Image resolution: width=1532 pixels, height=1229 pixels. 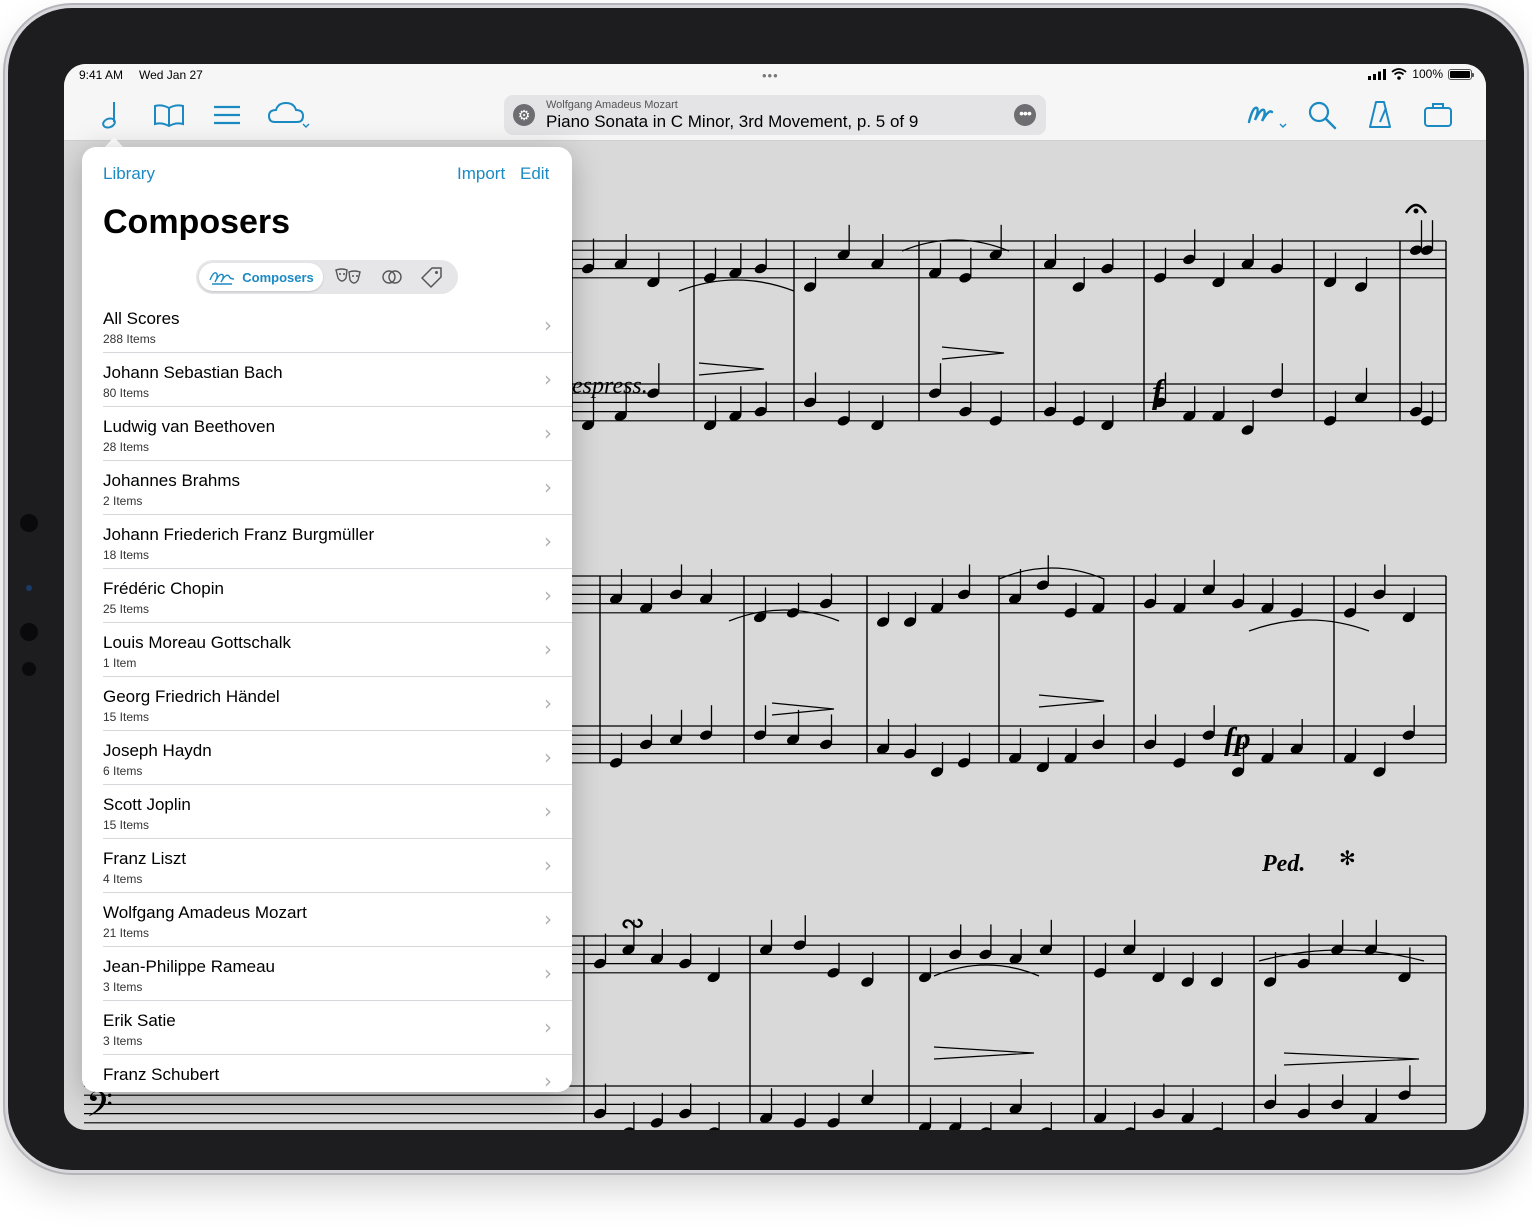 I want to click on item-name: Louis Moreau Gottschalk, so click(x=197, y=642).